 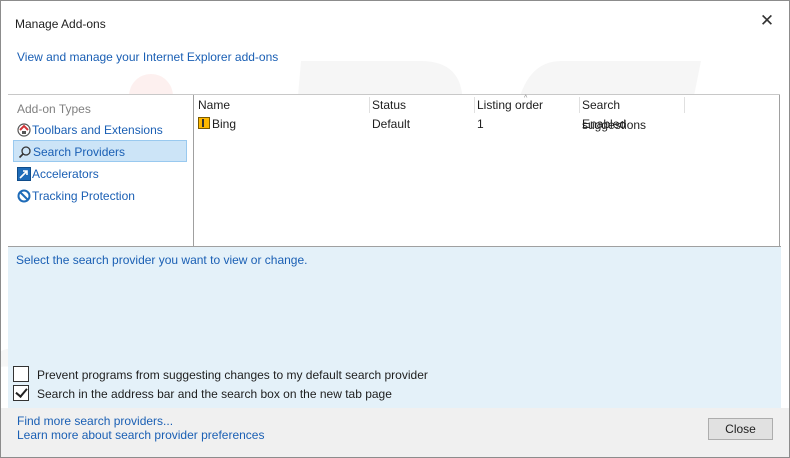 What do you see at coordinates (60, 24) in the screenshot?
I see `window-title: Manage Add-ons` at bounding box center [60, 24].